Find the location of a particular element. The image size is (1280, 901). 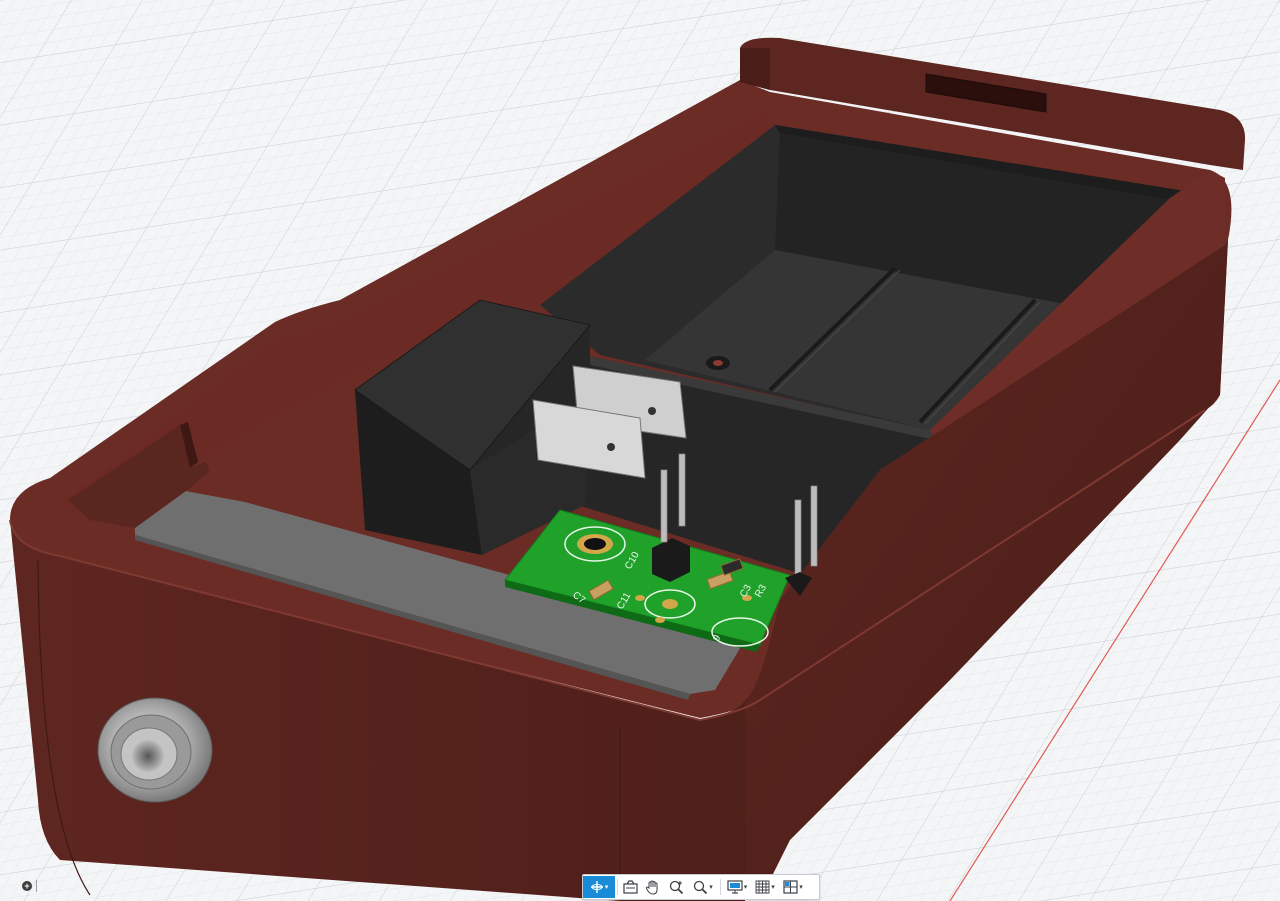

look-at-icon is located at coordinates (630, 887).